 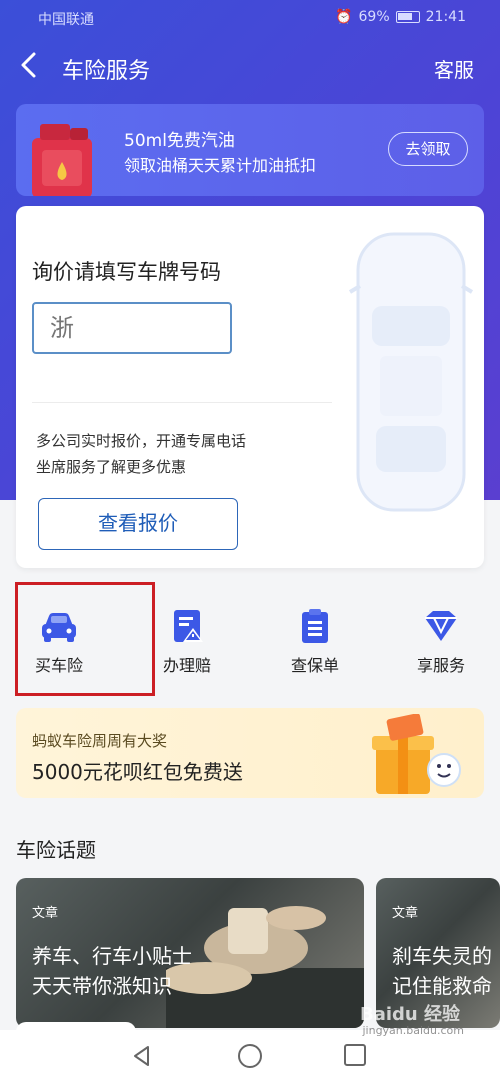 I want to click on app-header: 车险服务 客服, so click(x=250, y=67).